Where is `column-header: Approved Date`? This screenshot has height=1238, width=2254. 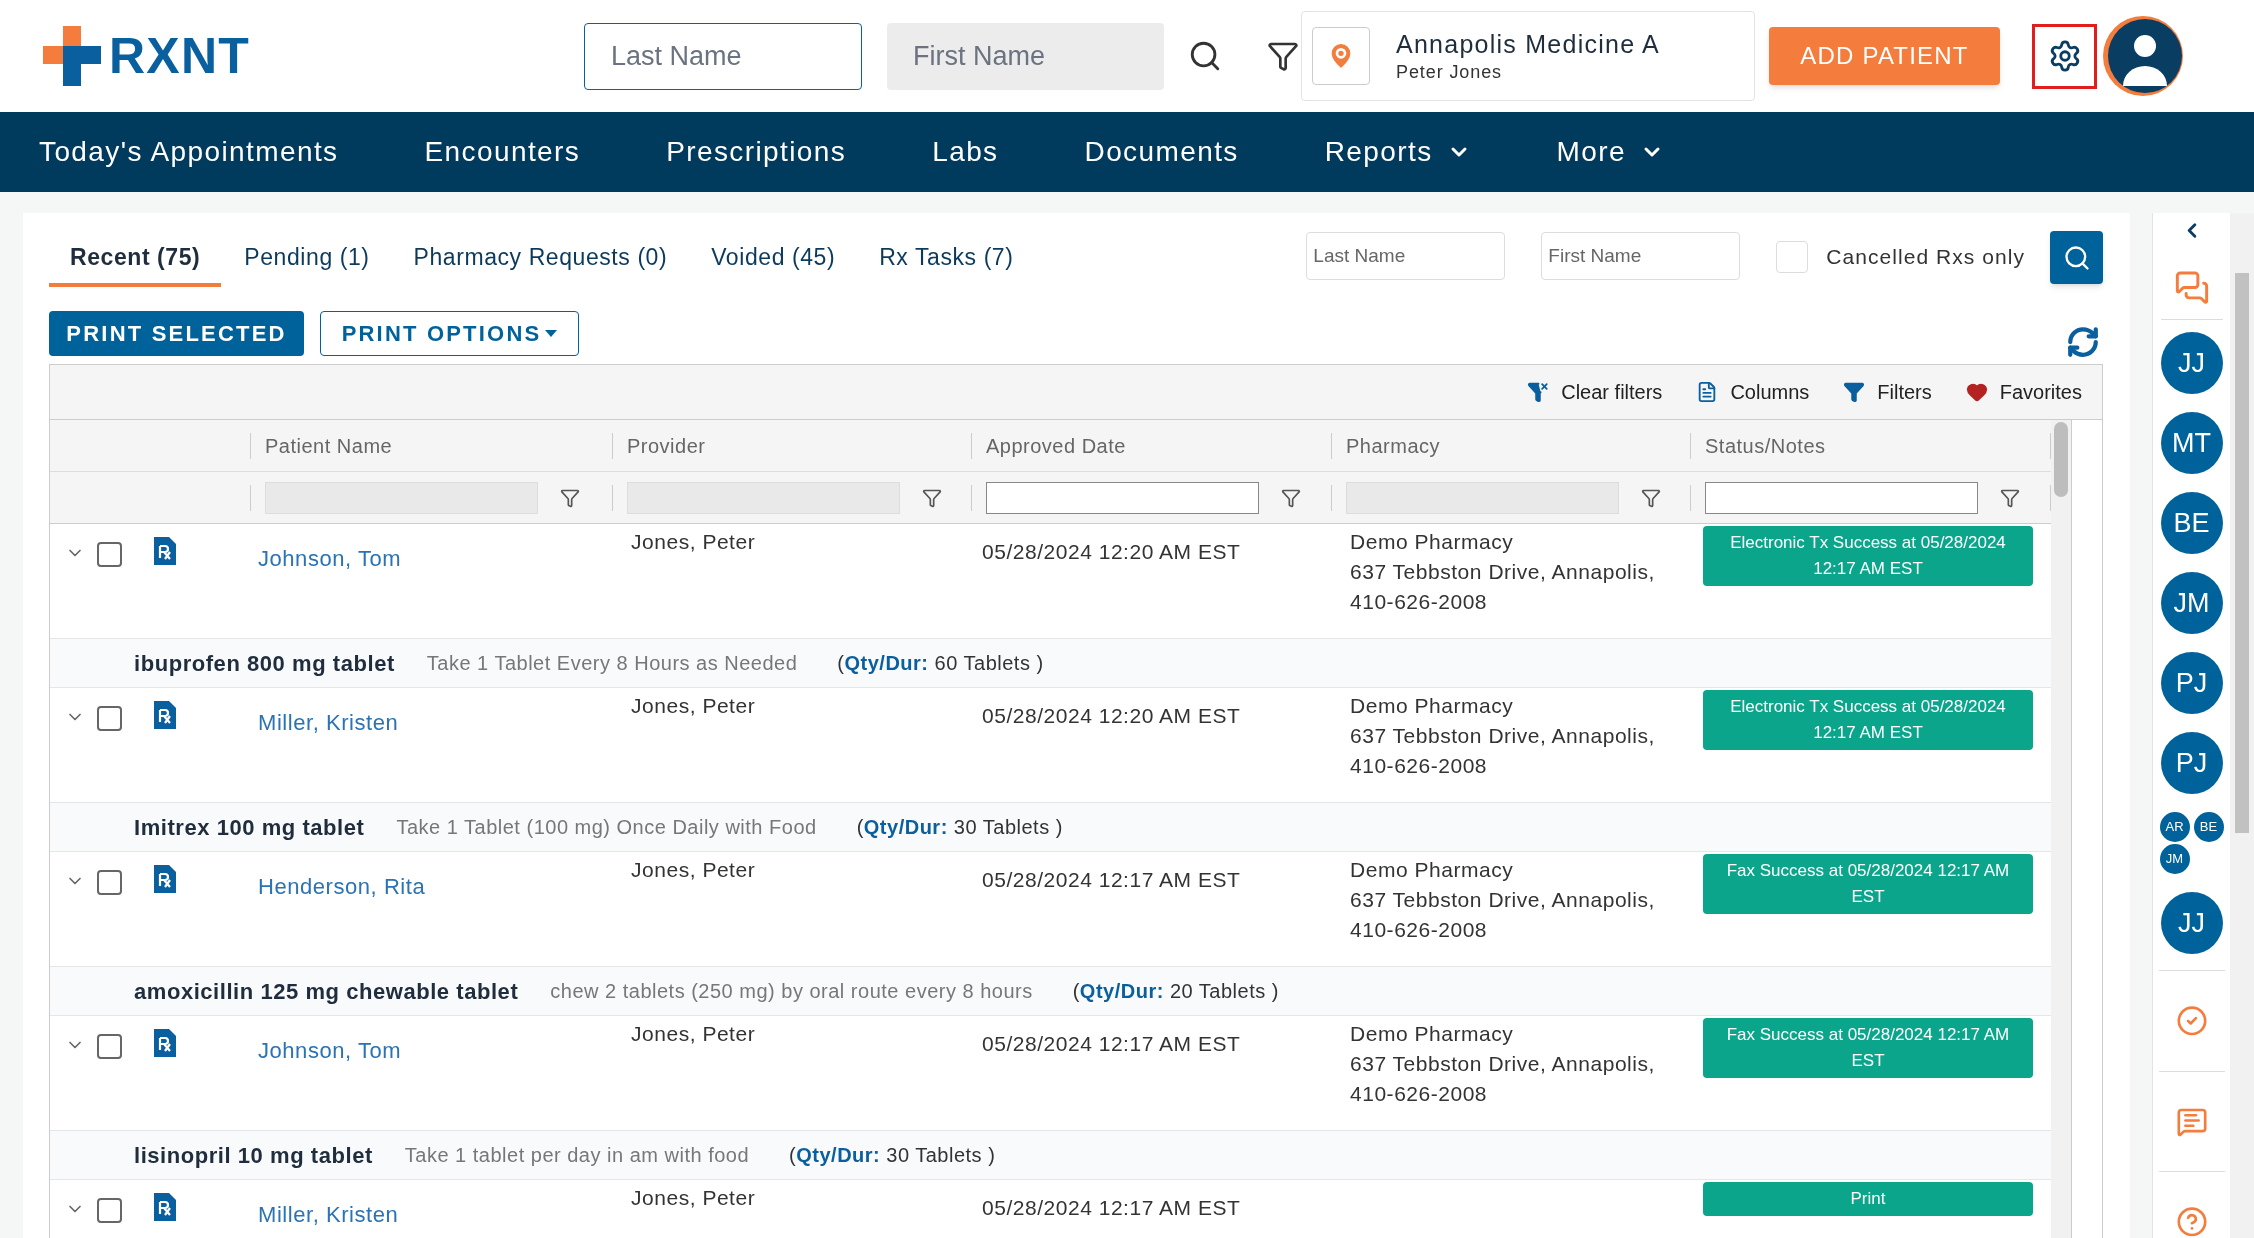 column-header: Approved Date is located at coordinates (1056, 445).